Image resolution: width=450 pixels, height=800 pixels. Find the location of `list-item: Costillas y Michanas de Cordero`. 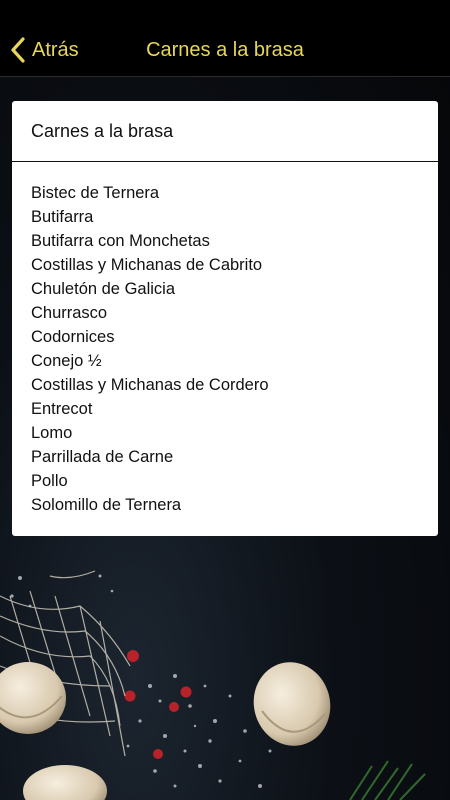

list-item: Costillas y Michanas de Cordero is located at coordinates (234, 385).